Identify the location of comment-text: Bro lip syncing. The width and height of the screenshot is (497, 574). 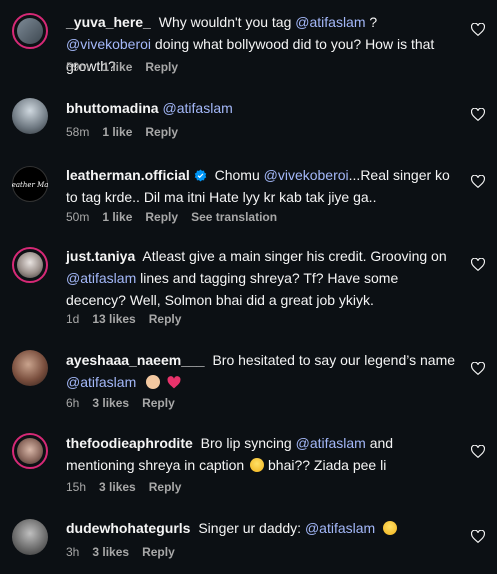
(246, 443).